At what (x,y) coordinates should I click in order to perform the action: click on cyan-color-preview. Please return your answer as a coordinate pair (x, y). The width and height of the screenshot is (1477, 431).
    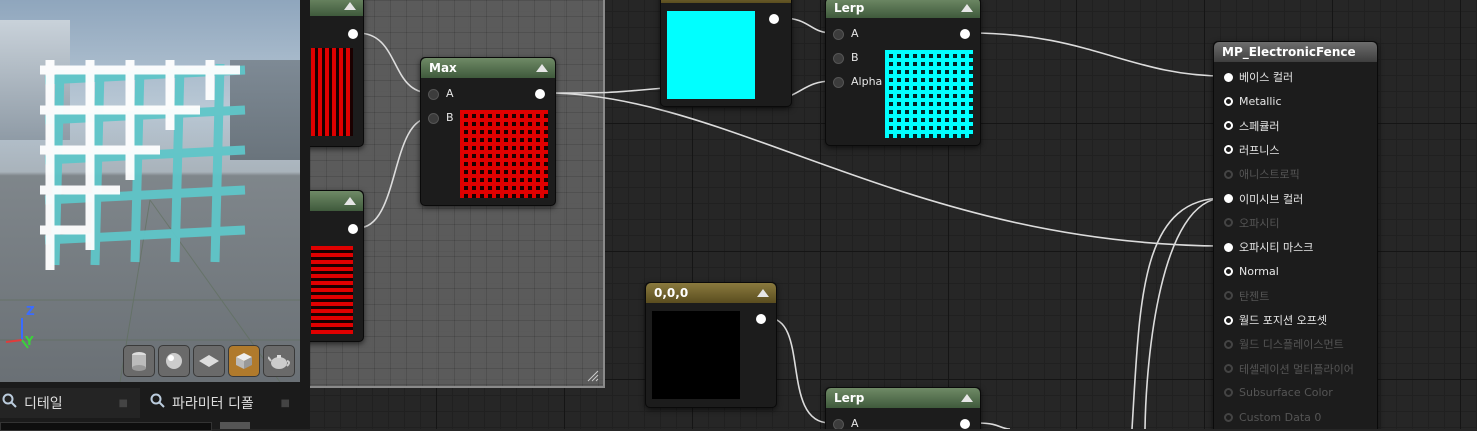
    Looking at the image, I should click on (711, 55).